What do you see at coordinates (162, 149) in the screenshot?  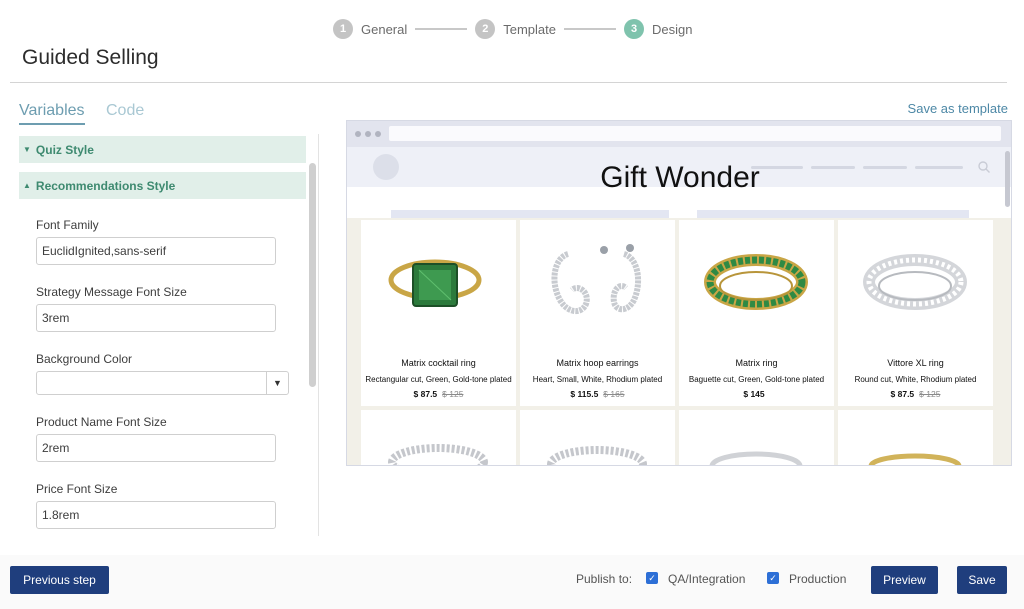 I see `section-quiz-style: ▼ Quiz Style` at bounding box center [162, 149].